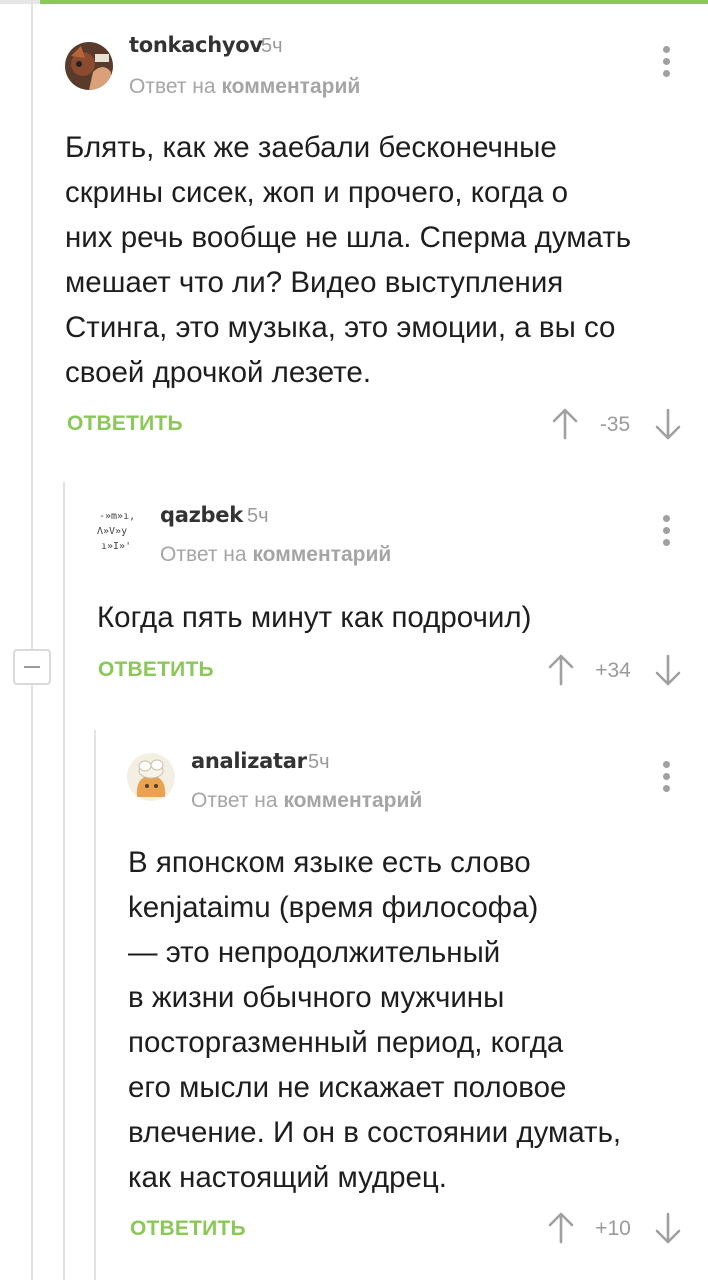 The width and height of the screenshot is (708, 1280). Describe the element at coordinates (374, 2) in the screenshot. I see `top-bar-accent` at that location.